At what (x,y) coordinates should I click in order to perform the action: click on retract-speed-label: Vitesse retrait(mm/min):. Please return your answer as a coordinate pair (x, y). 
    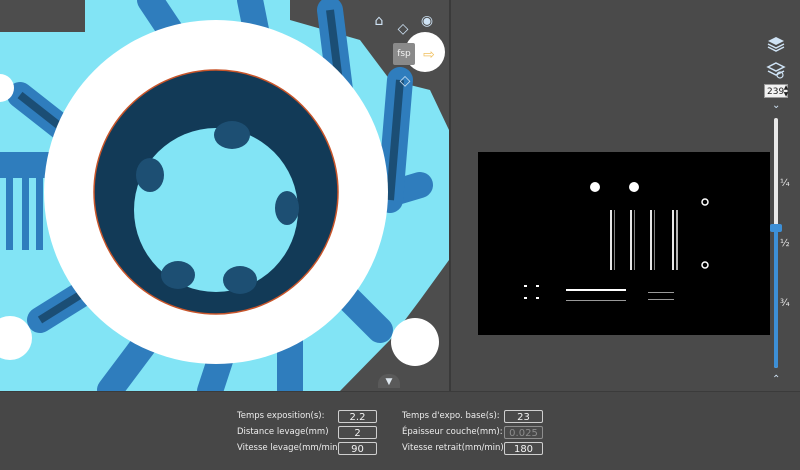
    Looking at the image, I should click on (454, 448).